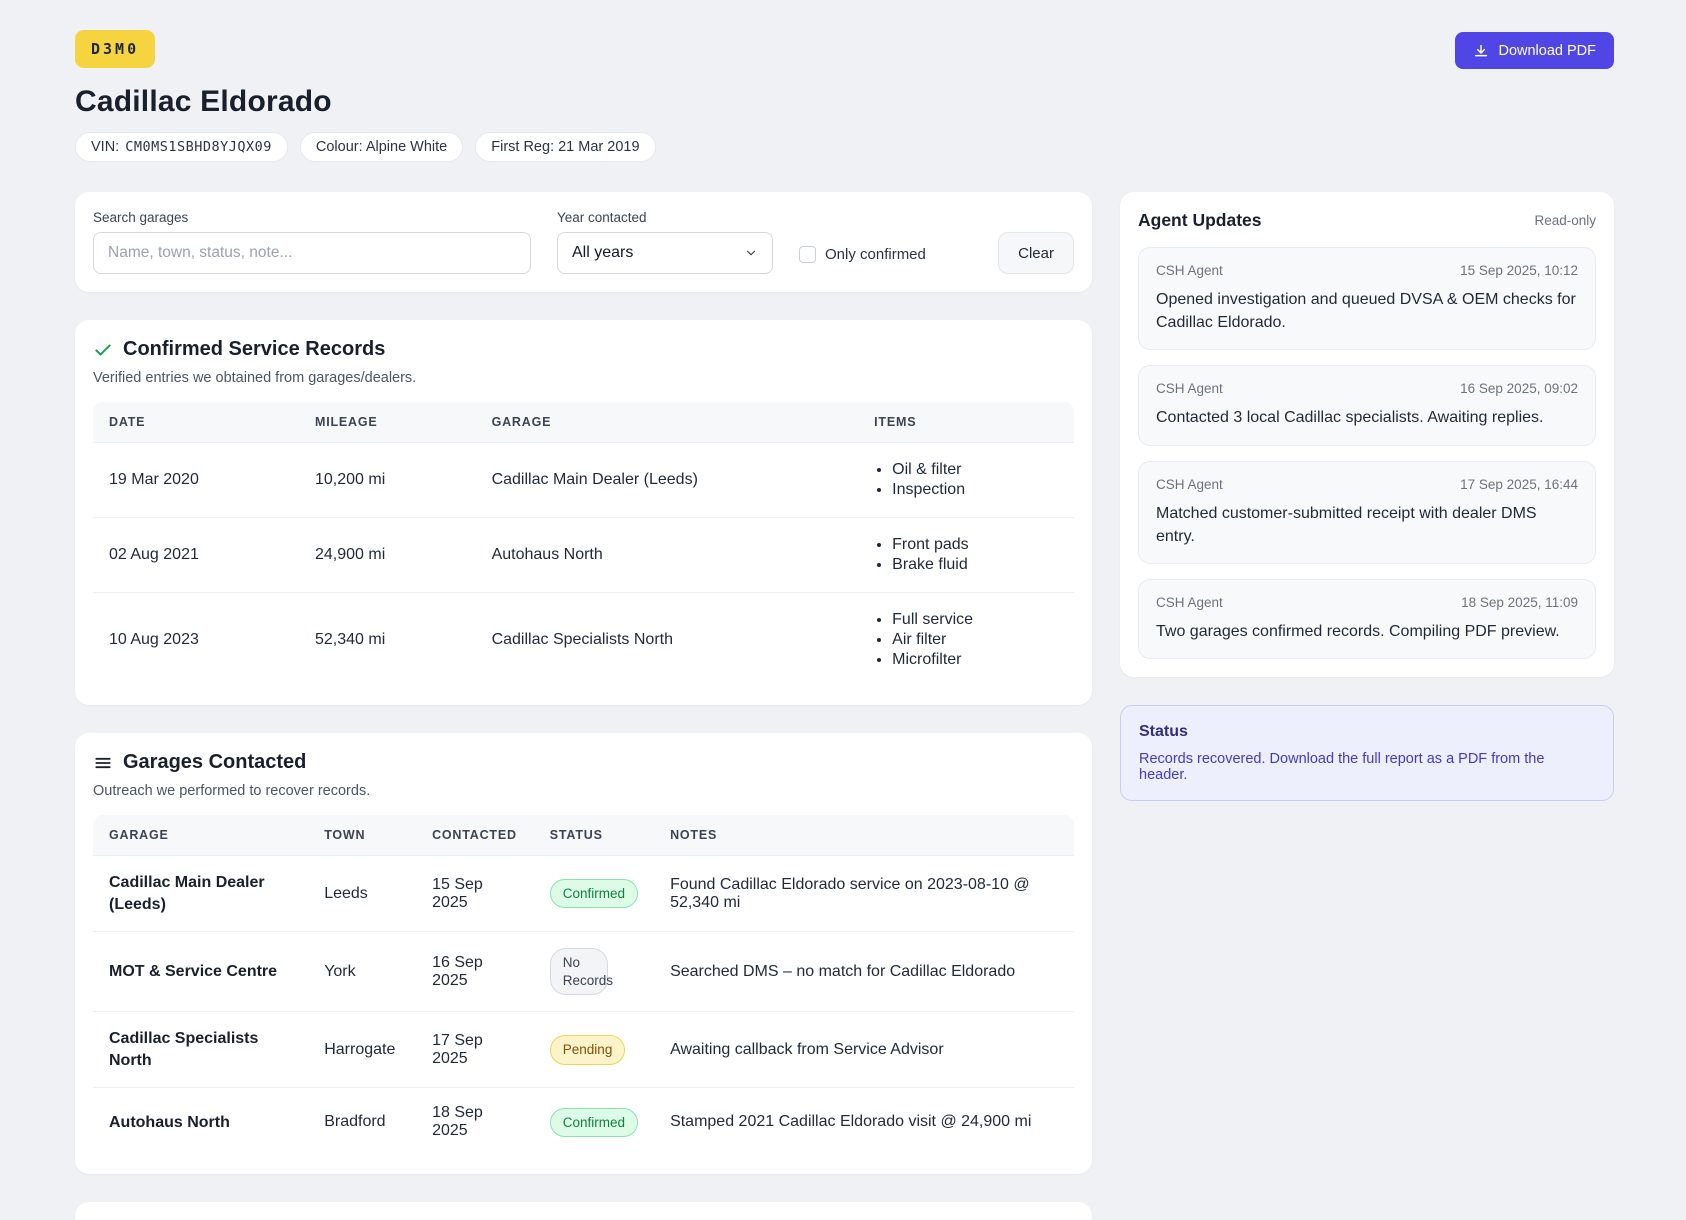  I want to click on only-confirmed-checkbox, so click(807, 254).